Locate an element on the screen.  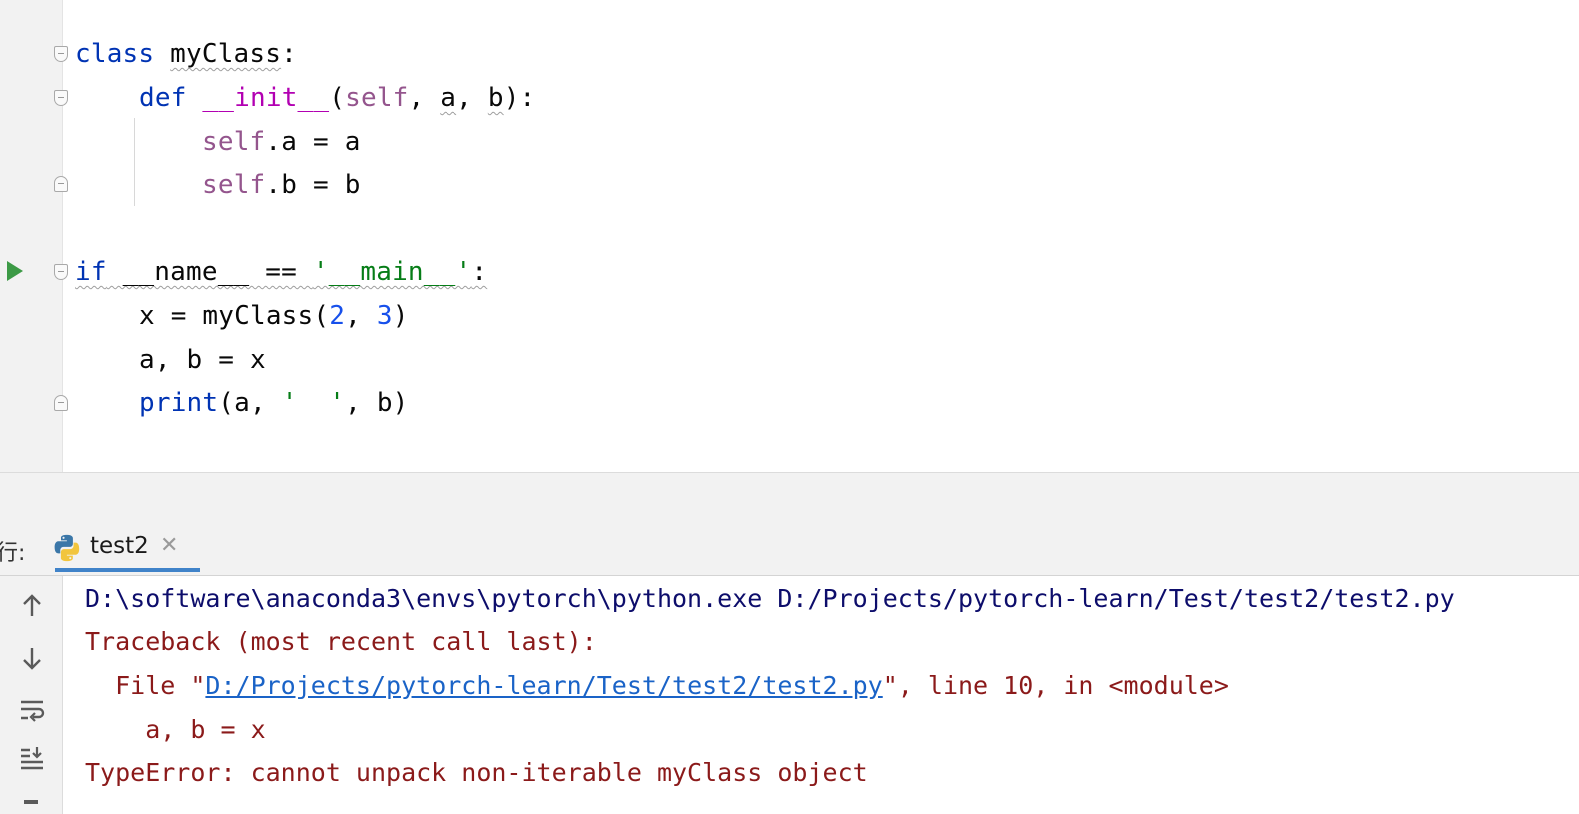
code-line-1: class myClass: is located at coordinates (186, 54).